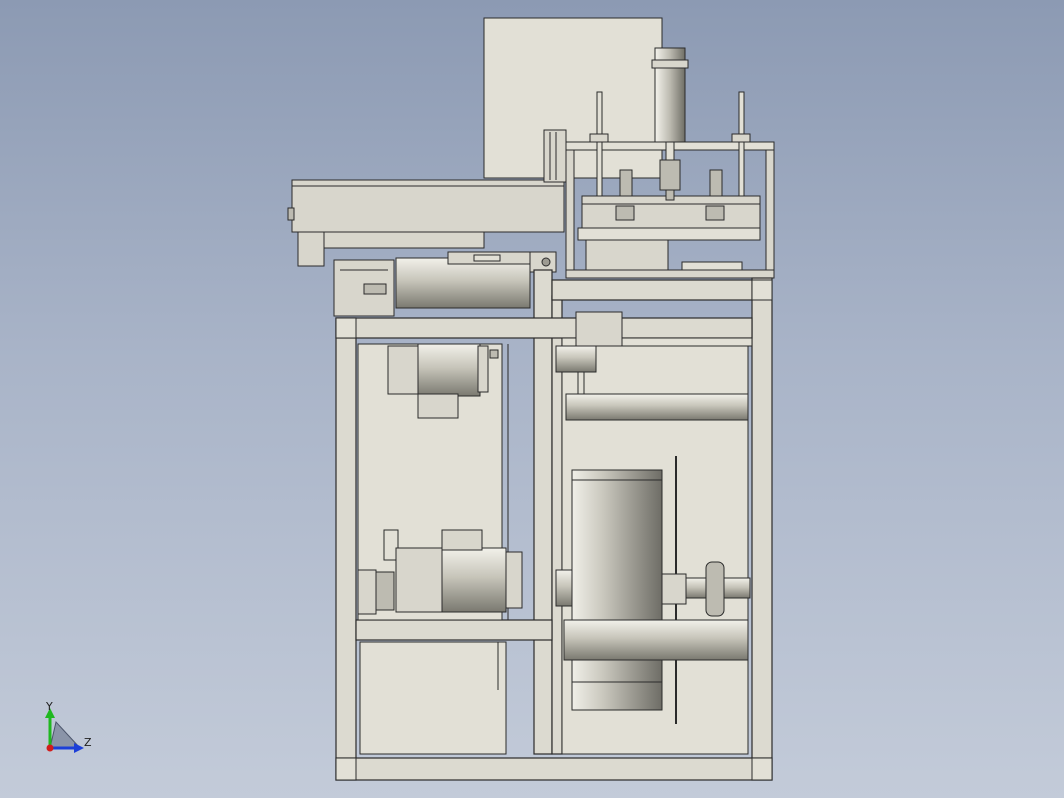  I want to click on left-bracket, so click(364, 288).